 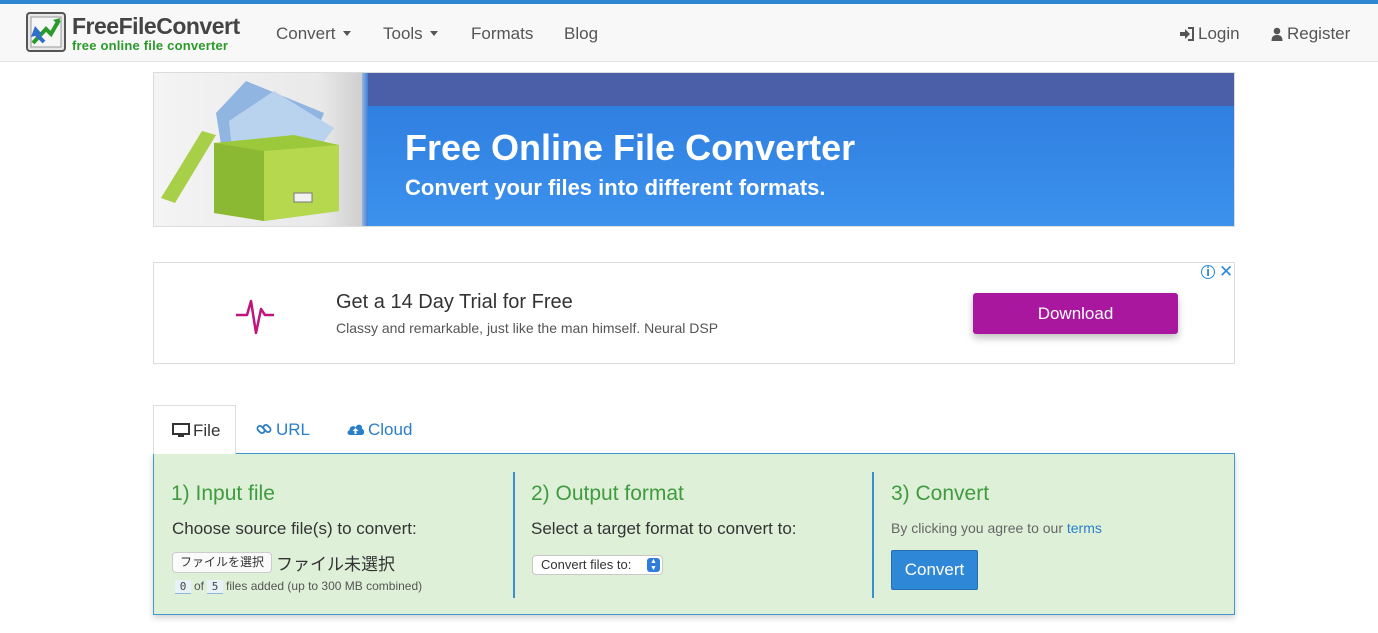 I want to click on link-icon, so click(x=264, y=429).